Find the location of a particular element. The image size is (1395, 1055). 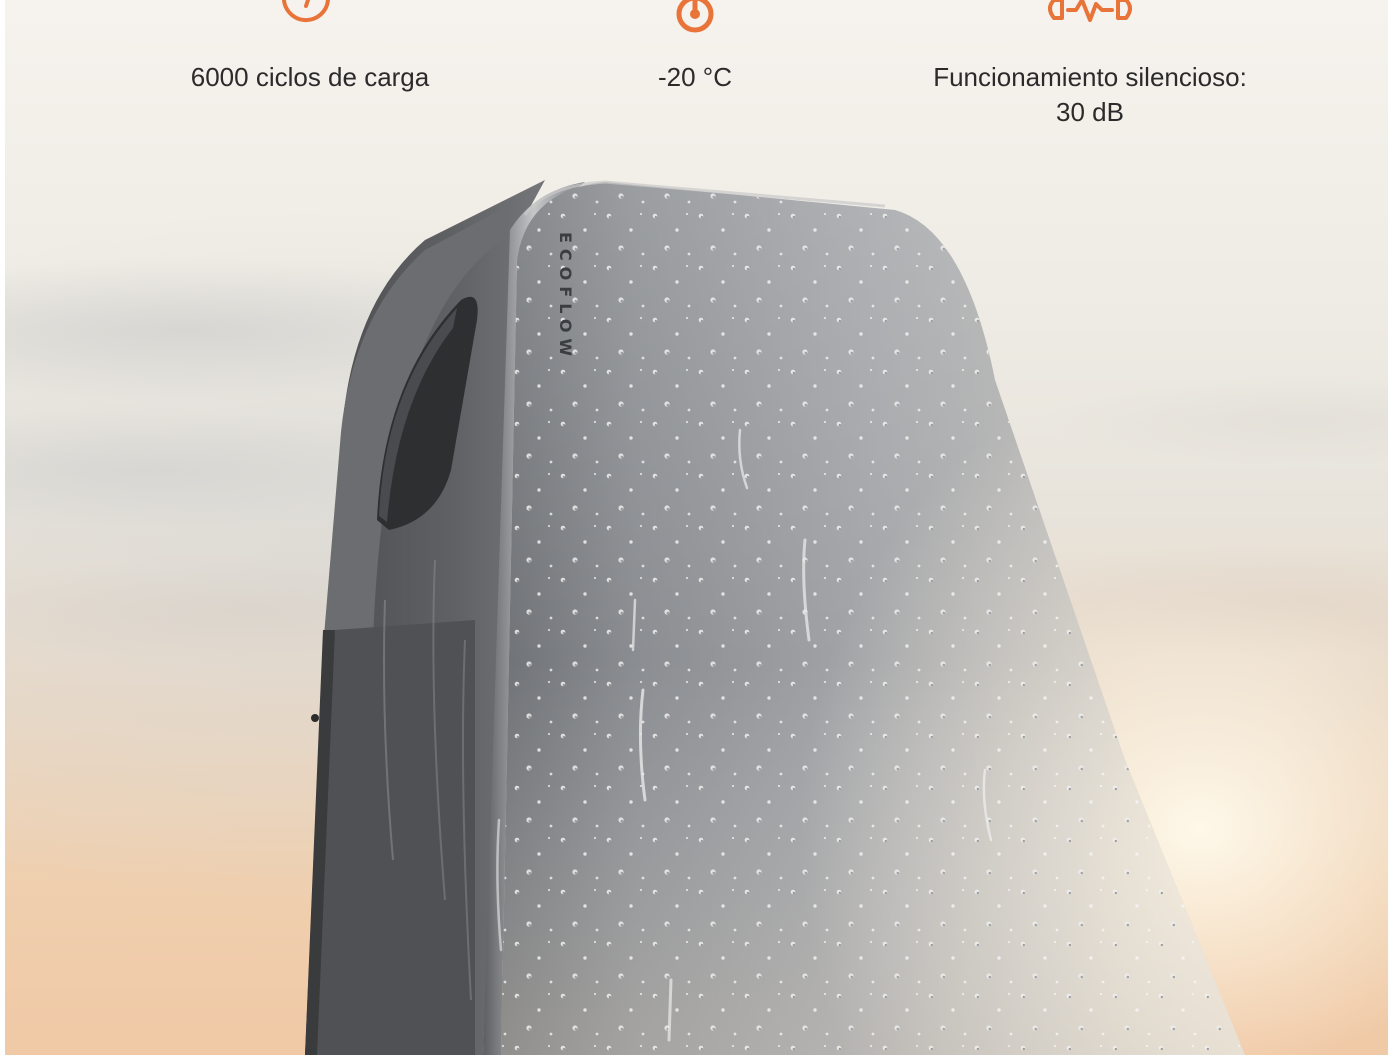

brand-logo: ECOFLOW is located at coordinates (565, 297).